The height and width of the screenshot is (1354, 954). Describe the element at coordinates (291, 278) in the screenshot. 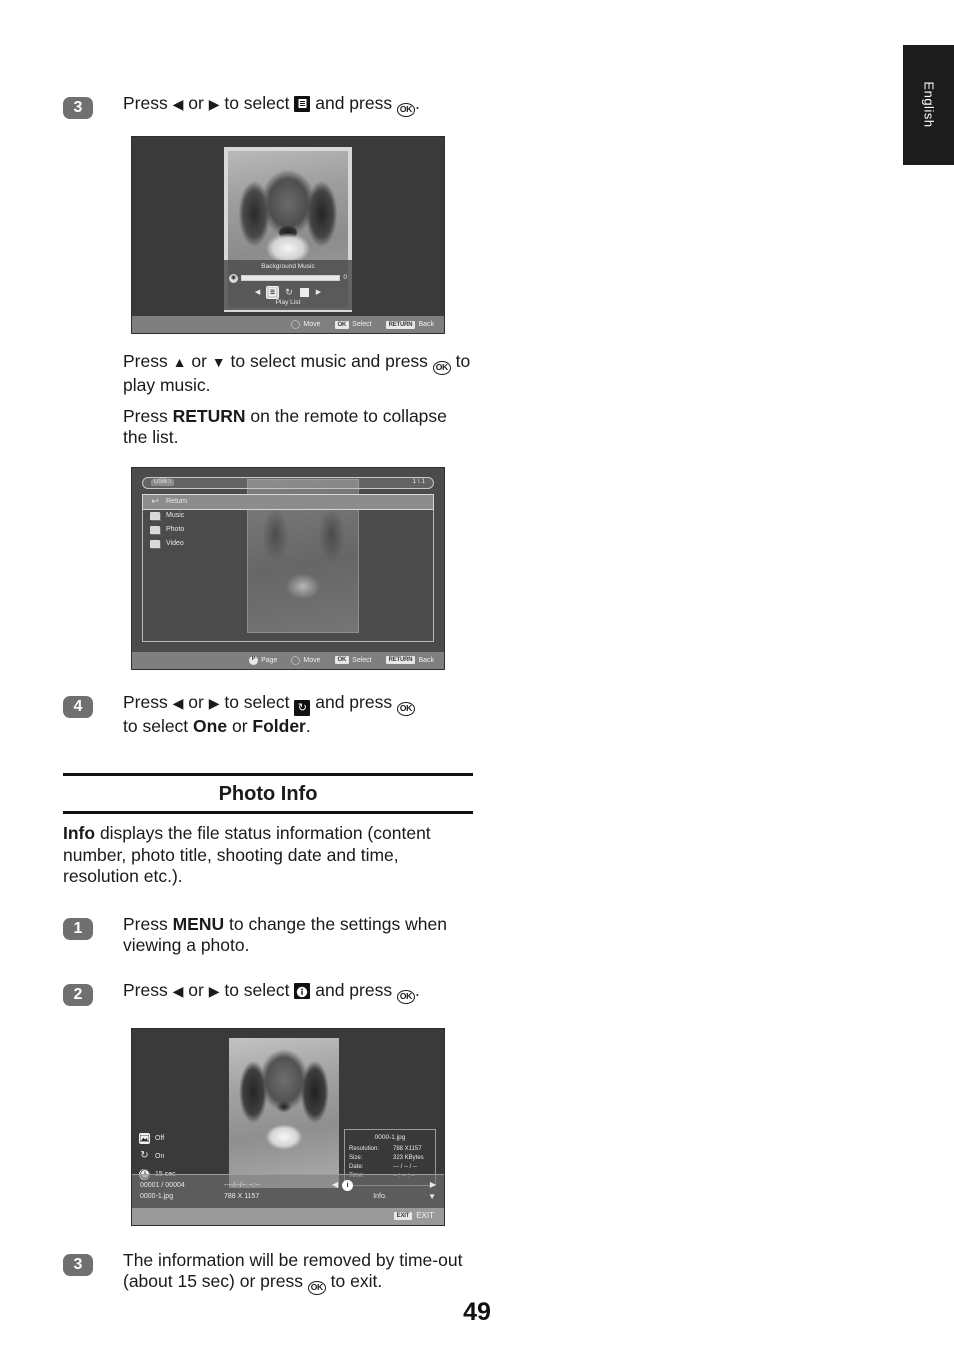

I see `volume-track` at that location.